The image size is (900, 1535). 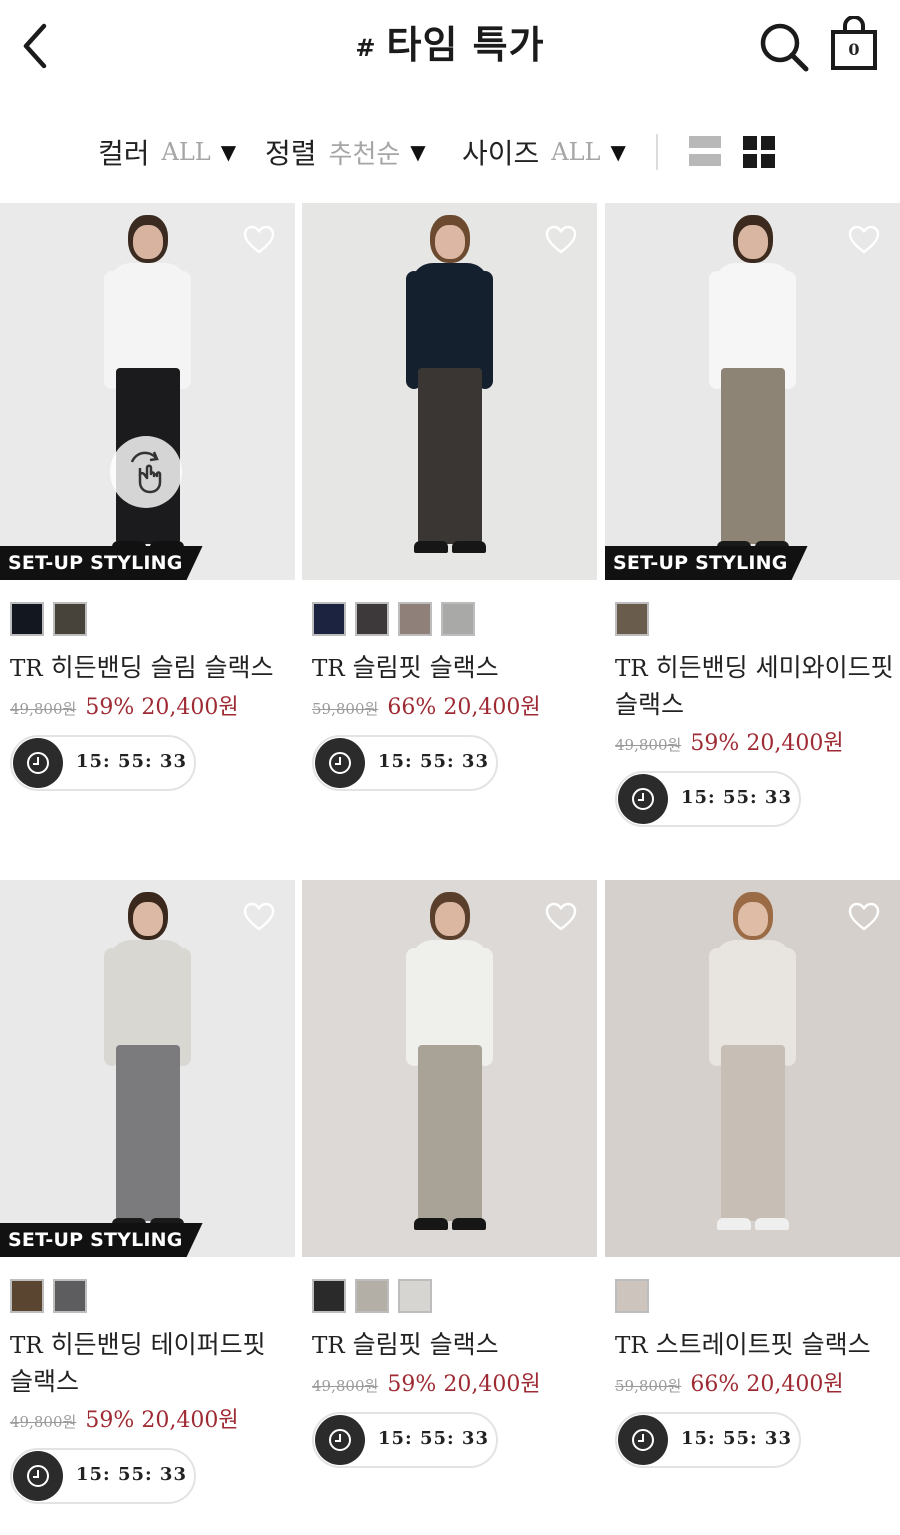 What do you see at coordinates (705, 142) in the screenshot?
I see `list-view-icon` at bounding box center [705, 142].